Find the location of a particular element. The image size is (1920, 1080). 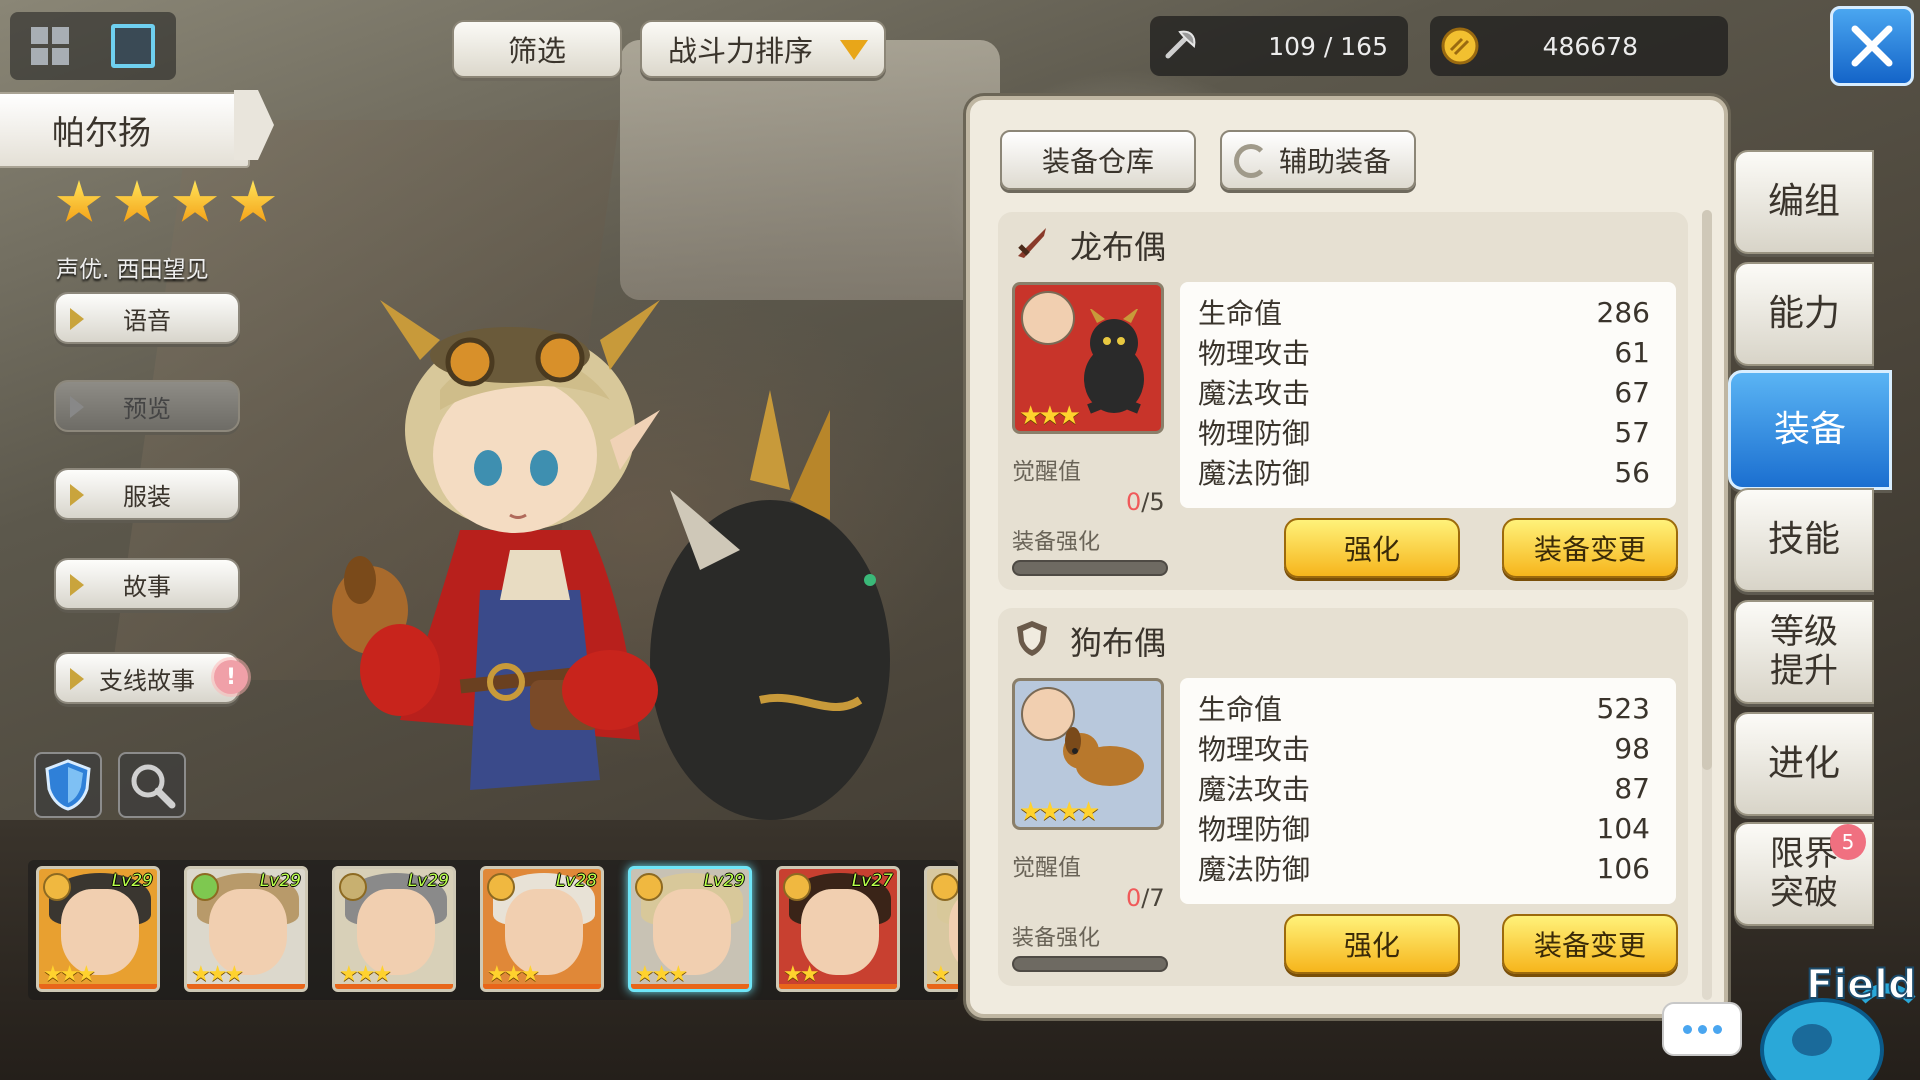

guard-button is located at coordinates (68, 785).